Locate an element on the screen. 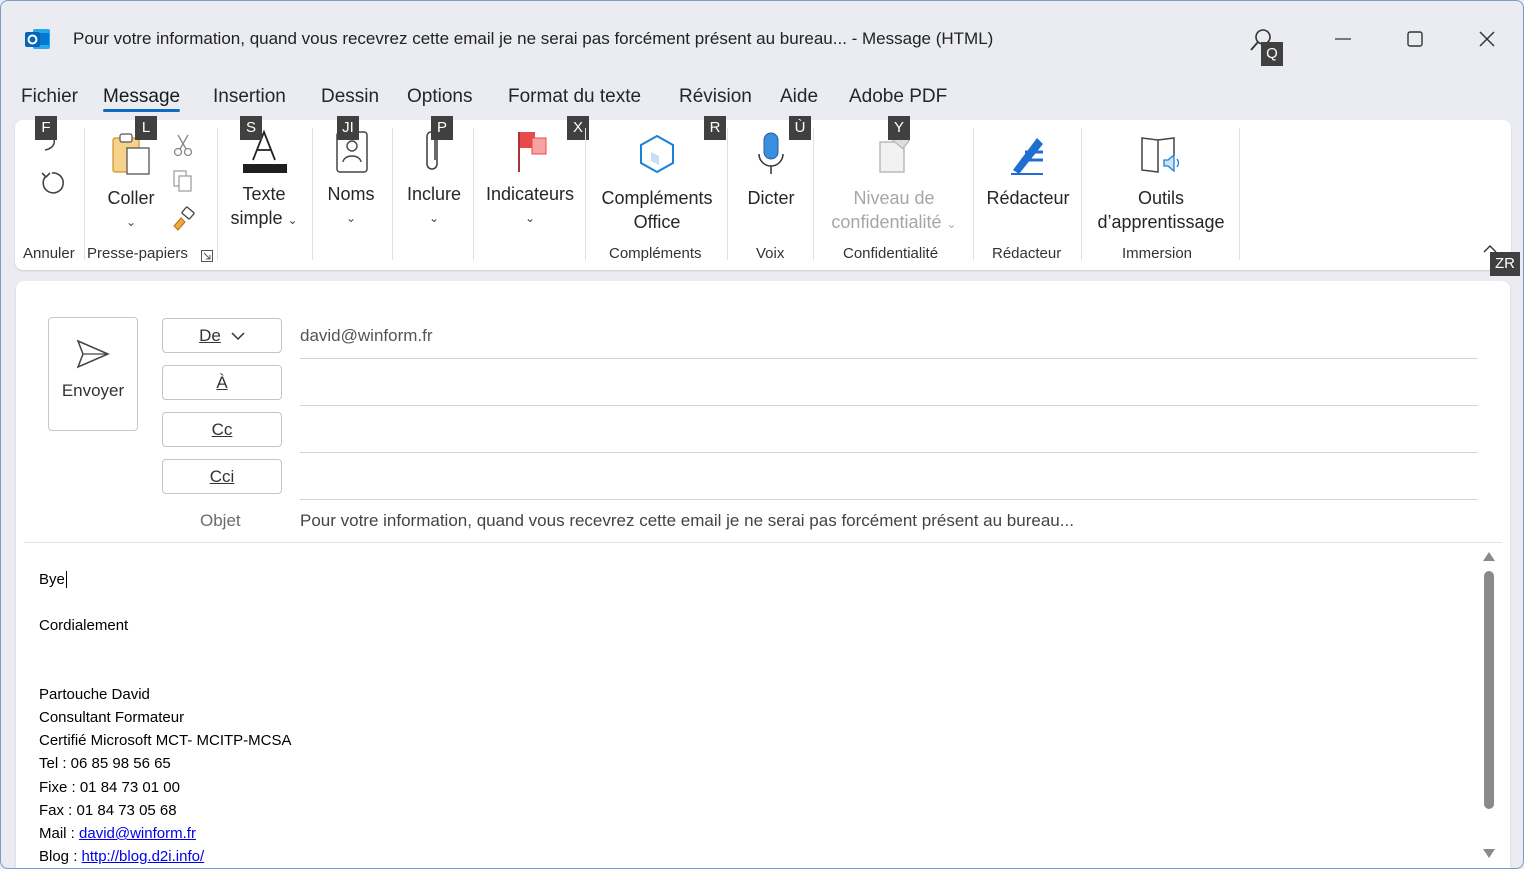 This screenshot has height=869, width=1524. signature-fax: Fax : 01 84 73 05 68 is located at coordinates (108, 810).